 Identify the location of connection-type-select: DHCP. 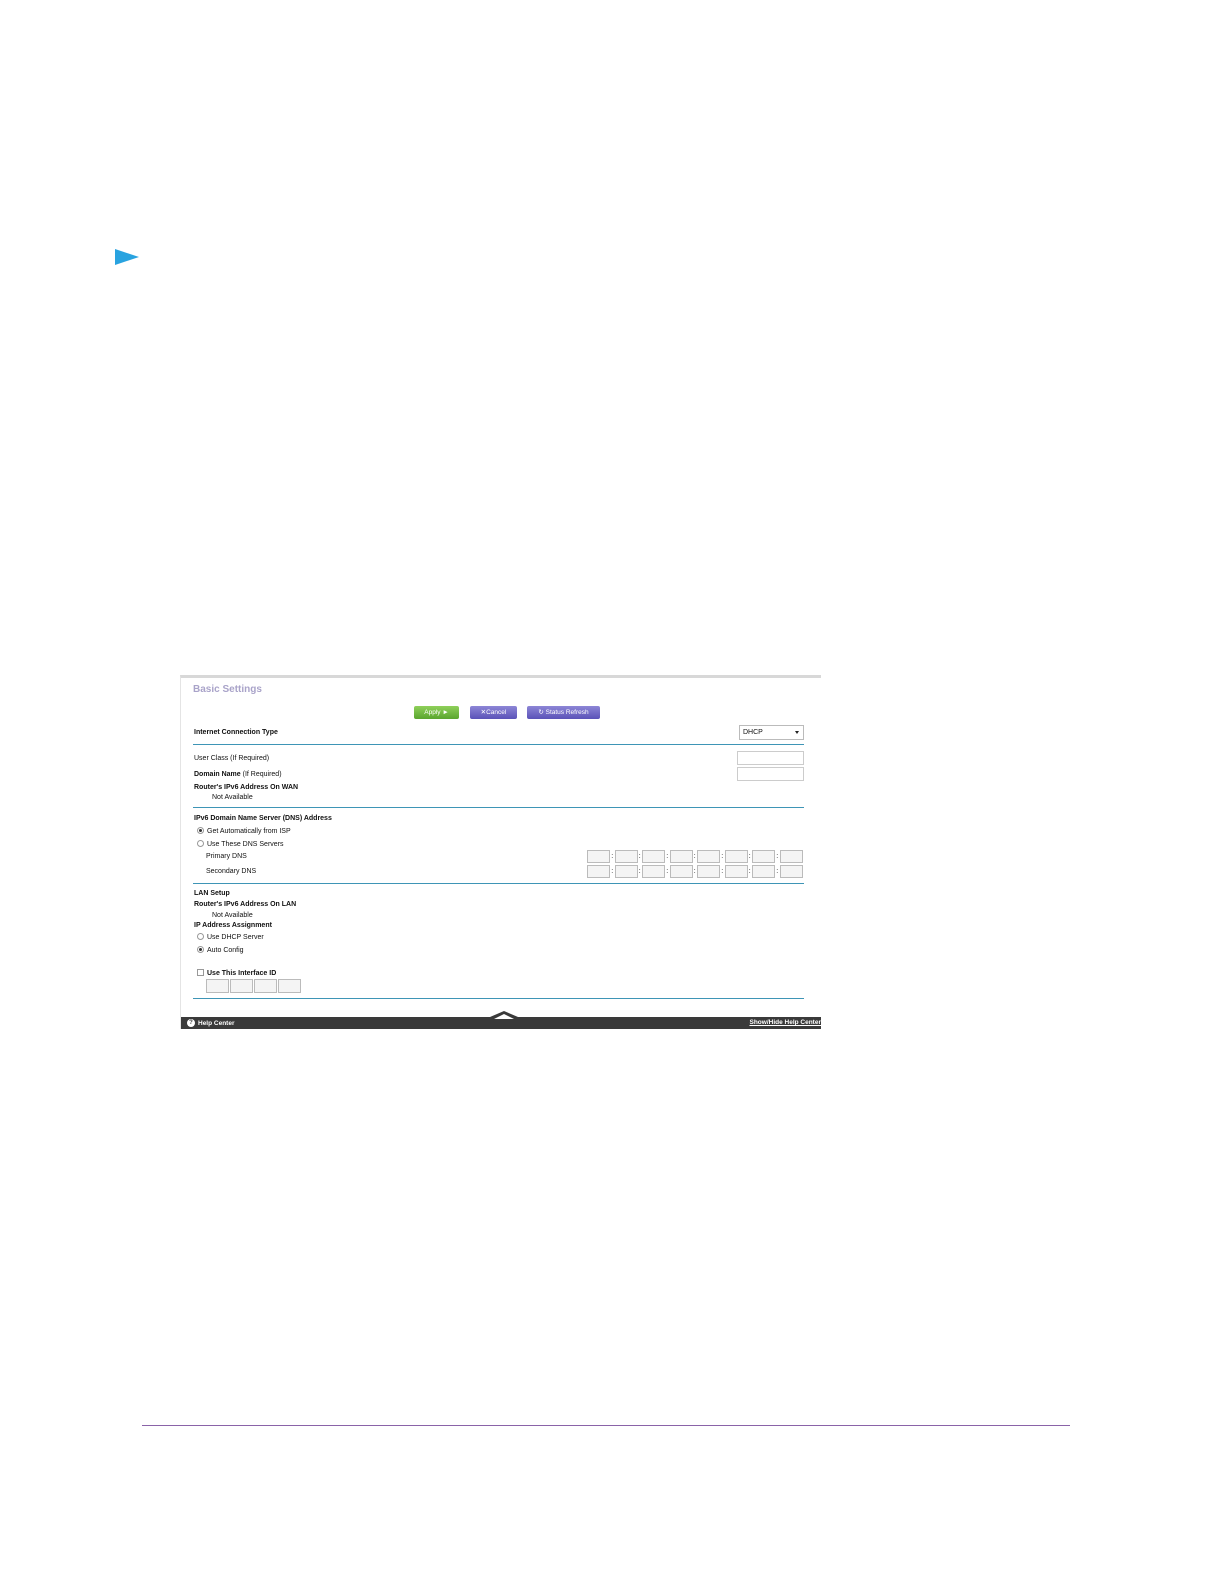
(771, 732).